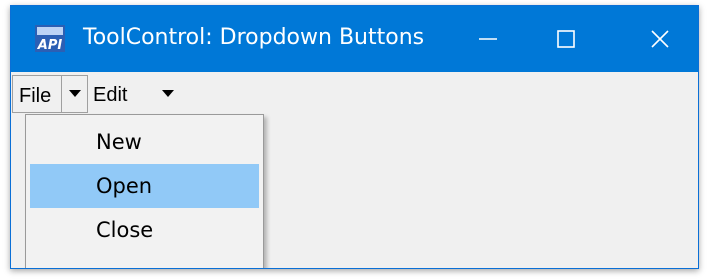 The image size is (710, 280). Describe the element at coordinates (119, 142) in the screenshot. I see `menu-item-label: New` at that location.